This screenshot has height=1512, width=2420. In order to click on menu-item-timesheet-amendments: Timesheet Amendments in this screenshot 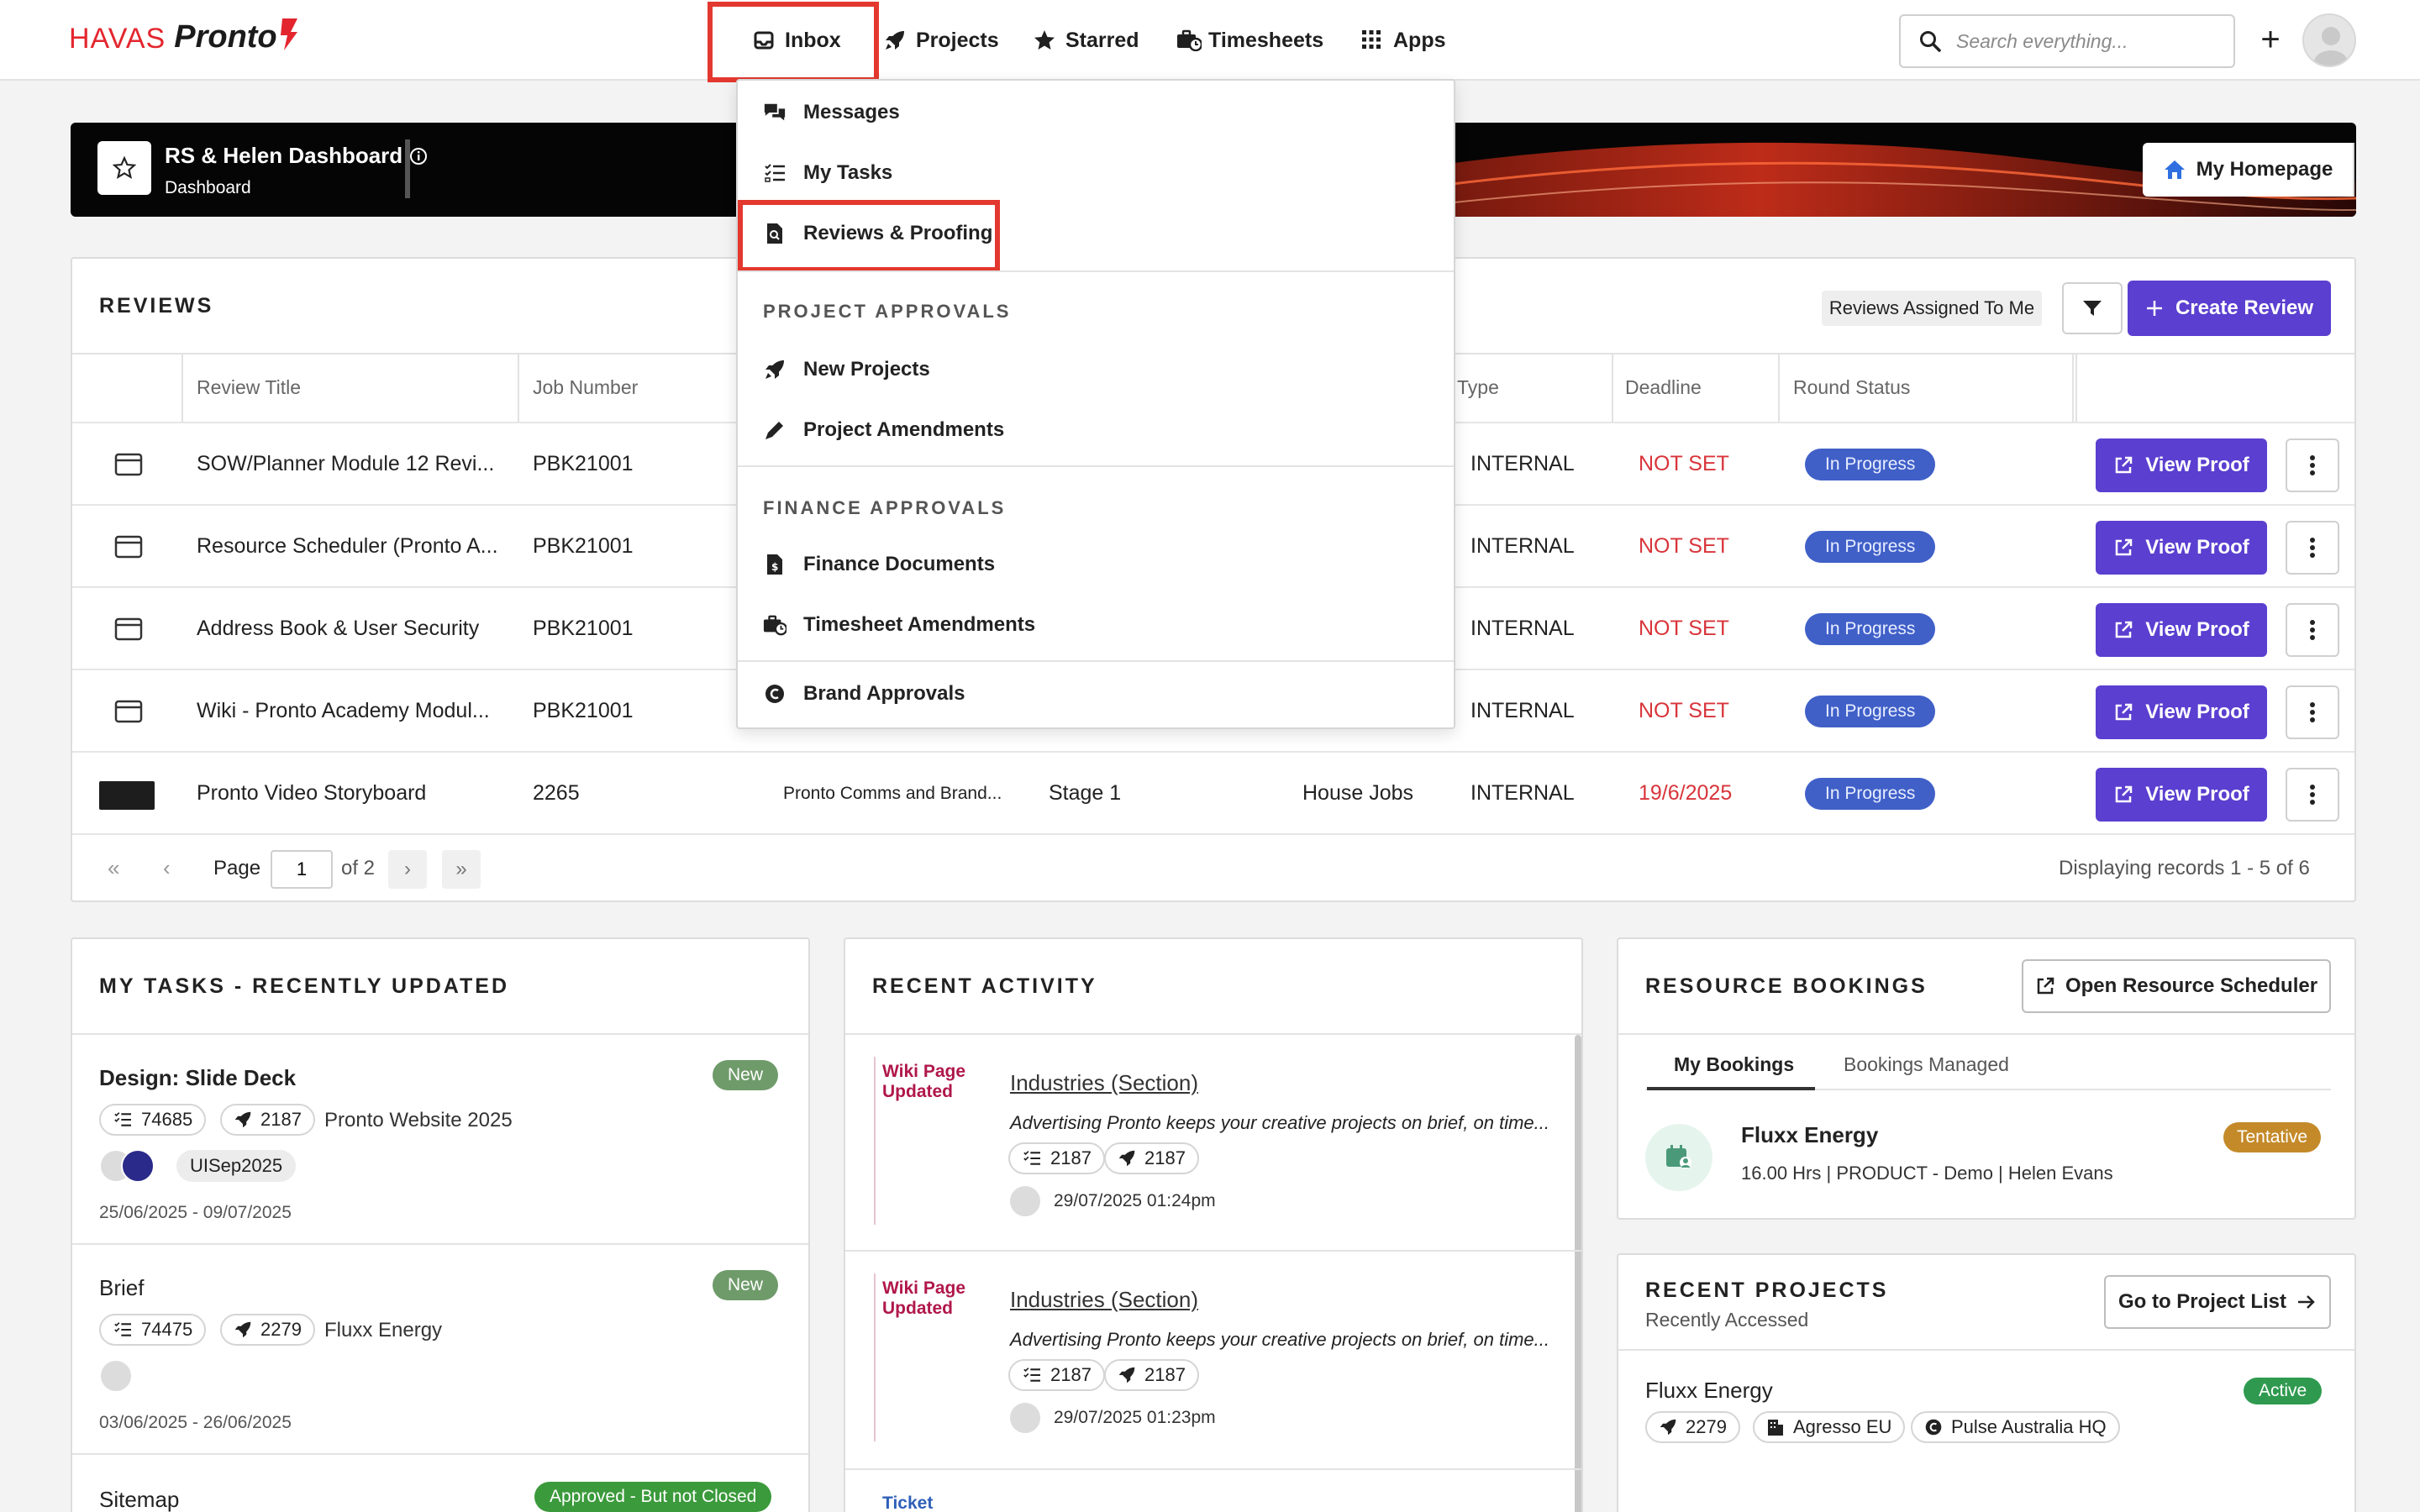, I will do `click(899, 625)`.